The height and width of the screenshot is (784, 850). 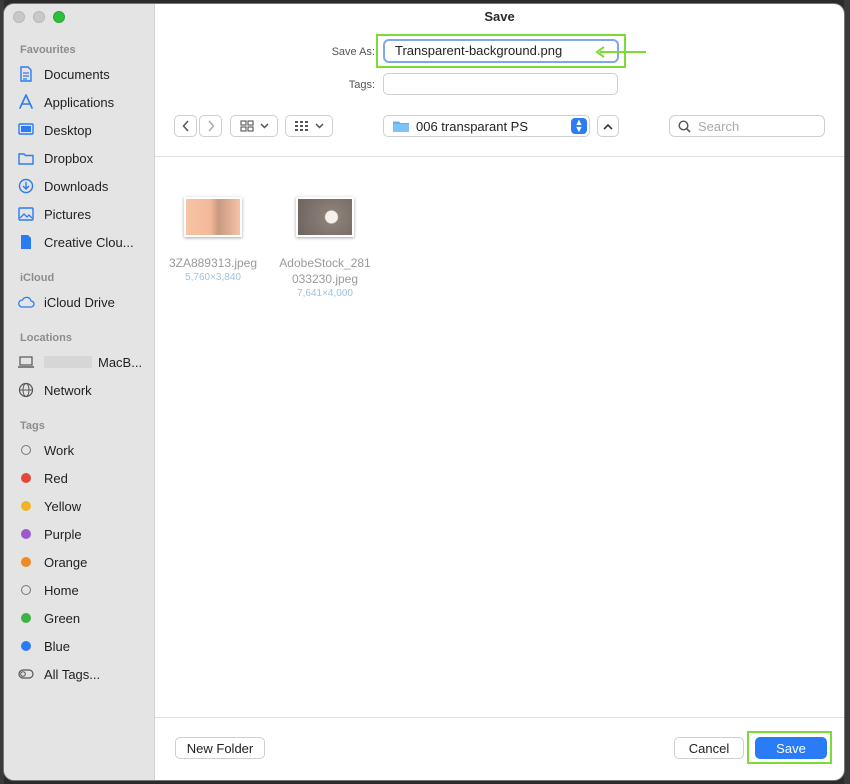 I want to click on sidebar-tag-blue: Blue, so click(x=84, y=646).